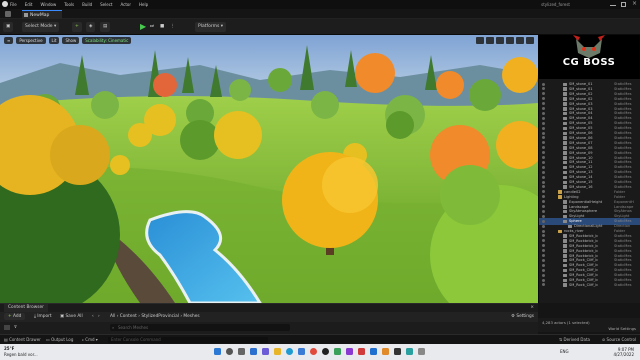  I want to click on grid-icon, so click(520, 40).